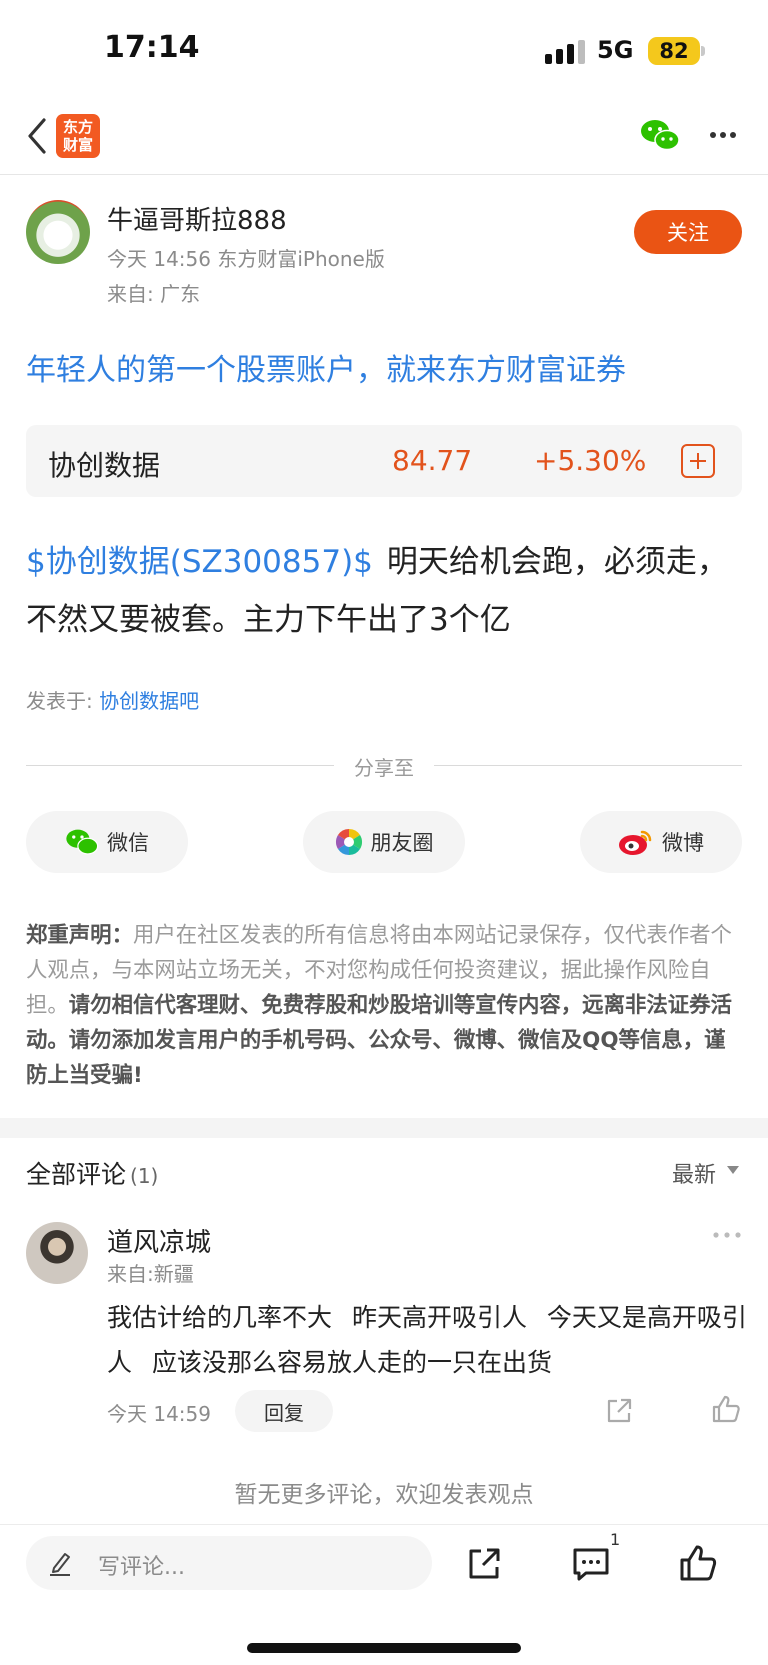 The width and height of the screenshot is (768, 1665). What do you see at coordinates (688, 232) in the screenshot?
I see `follow-button: 关注` at bounding box center [688, 232].